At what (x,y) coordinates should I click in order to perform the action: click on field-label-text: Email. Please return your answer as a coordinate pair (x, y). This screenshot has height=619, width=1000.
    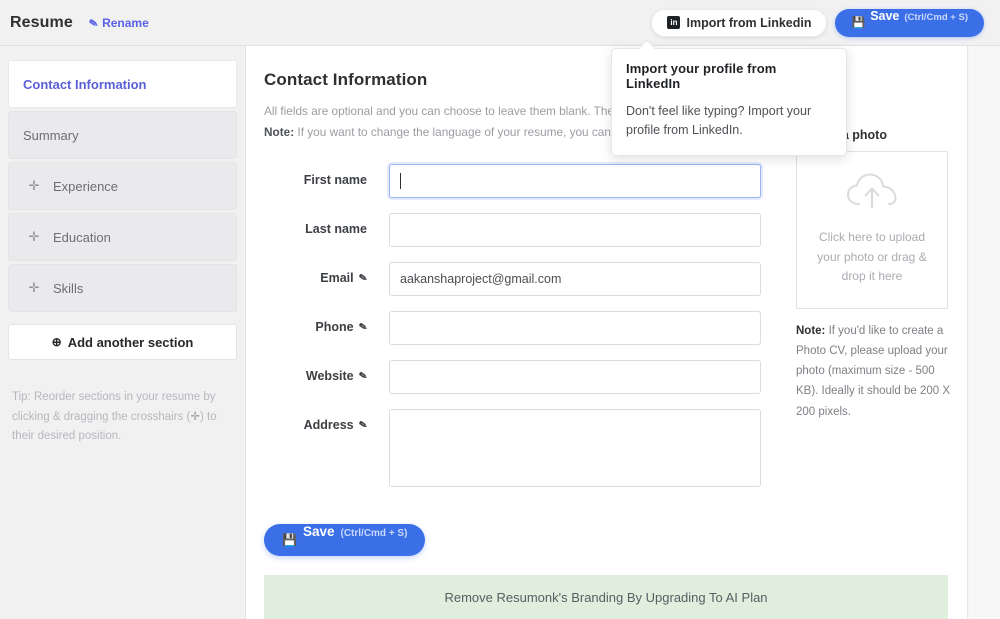
    Looking at the image, I should click on (337, 278).